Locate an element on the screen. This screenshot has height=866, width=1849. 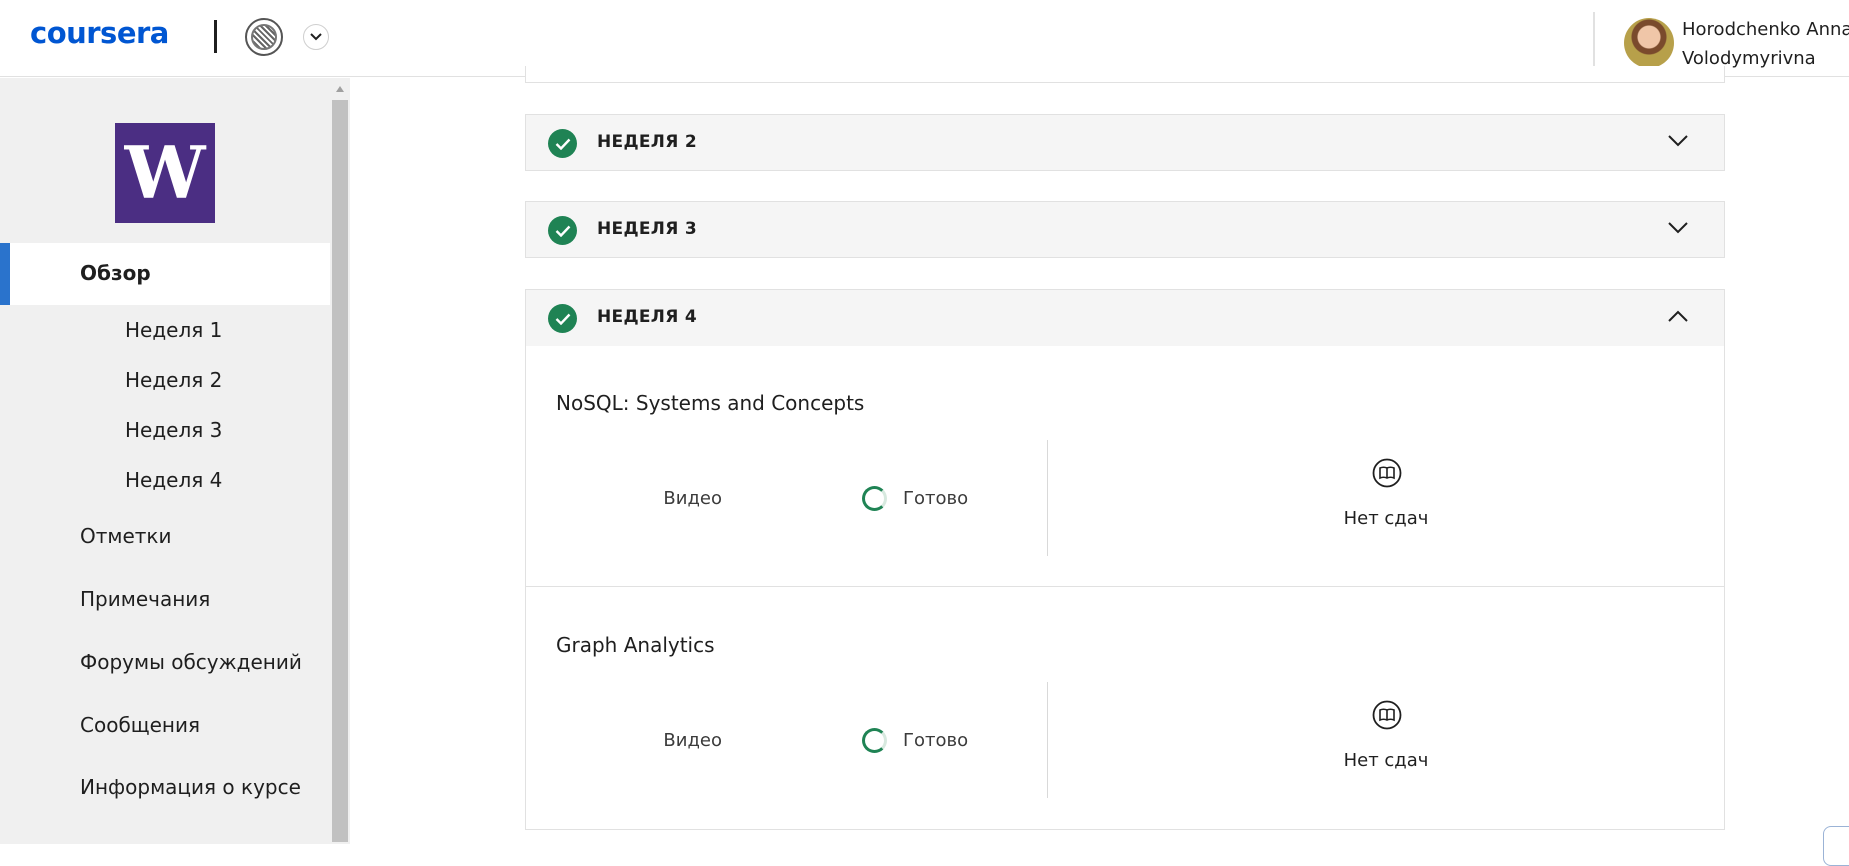
user-name-line1: Horodchenko Anna is located at coordinates (1765, 29).